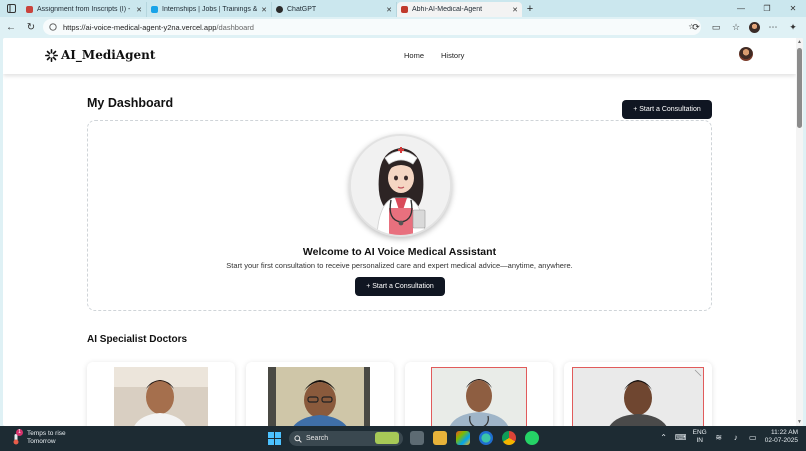  I want to click on back-arrow-icon: ←, so click(11, 28).